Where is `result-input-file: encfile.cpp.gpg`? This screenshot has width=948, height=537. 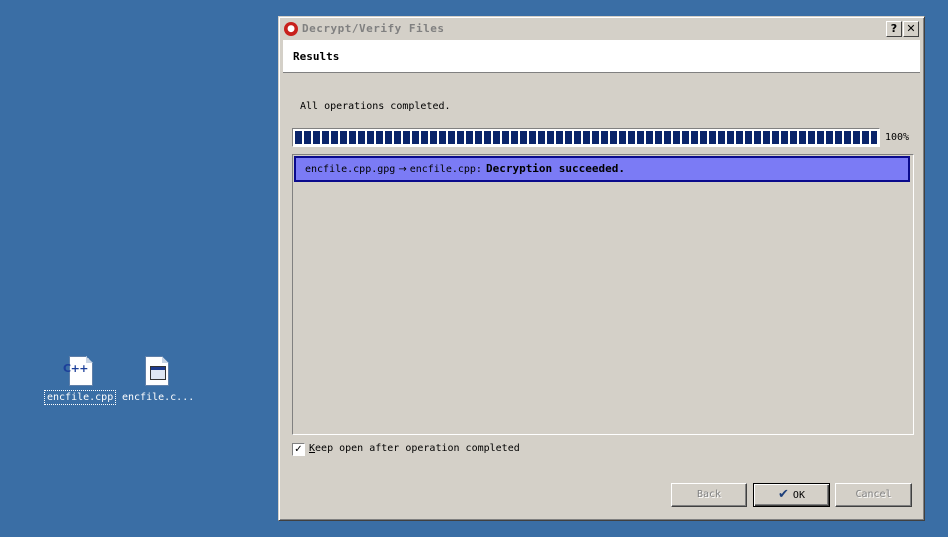
result-input-file: encfile.cpp.gpg is located at coordinates (350, 169).